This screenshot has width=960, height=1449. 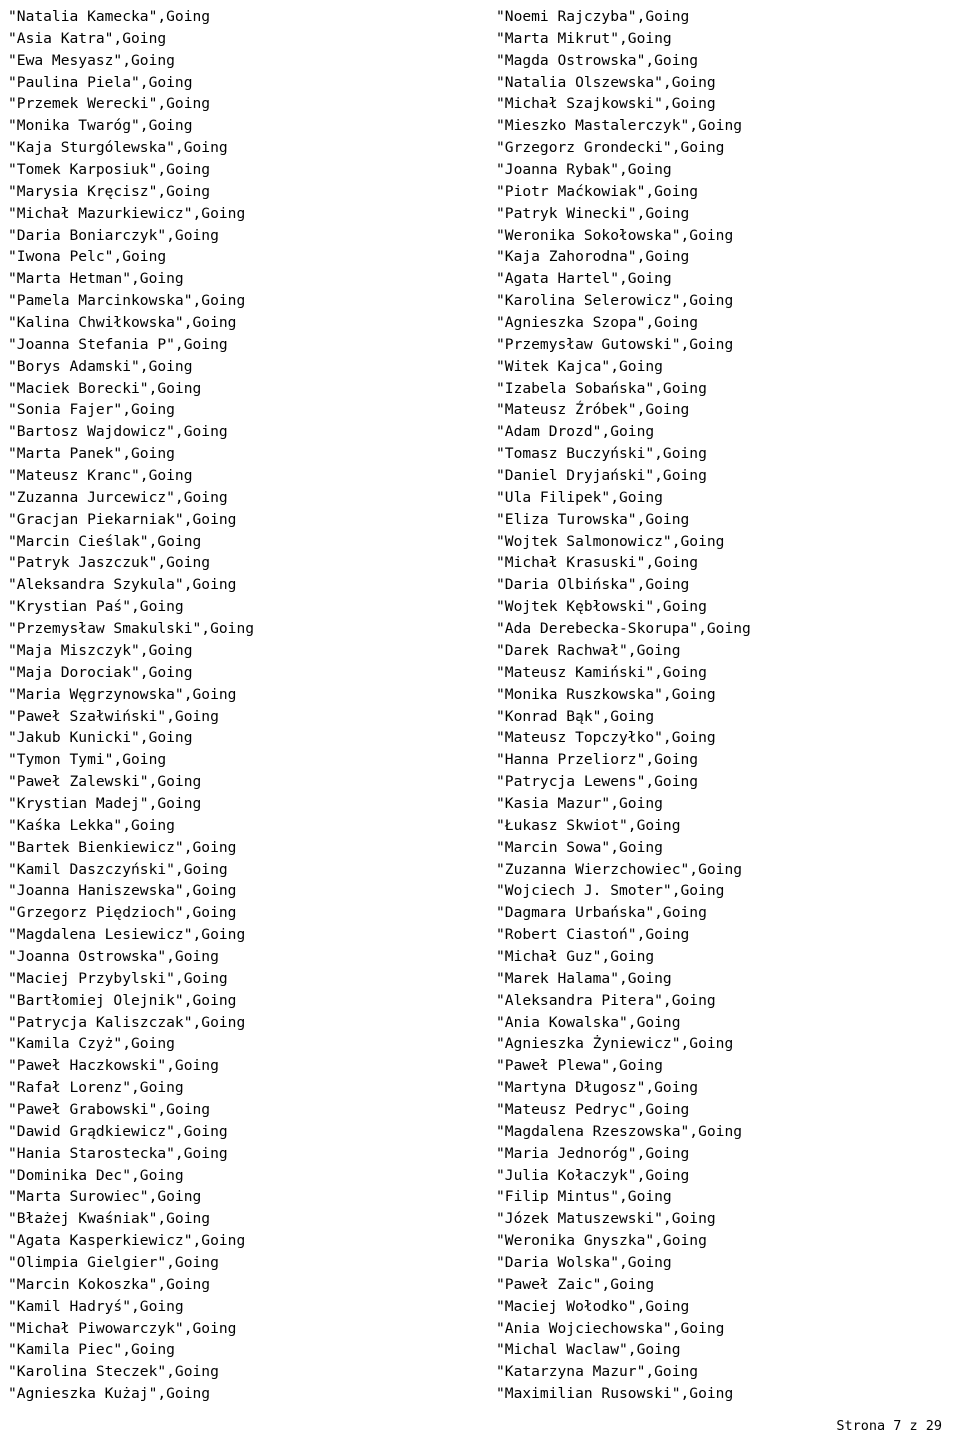 What do you see at coordinates (100, 738) in the screenshot?
I see `rsvp-entry: "Jakub Kunicki",Going` at bounding box center [100, 738].